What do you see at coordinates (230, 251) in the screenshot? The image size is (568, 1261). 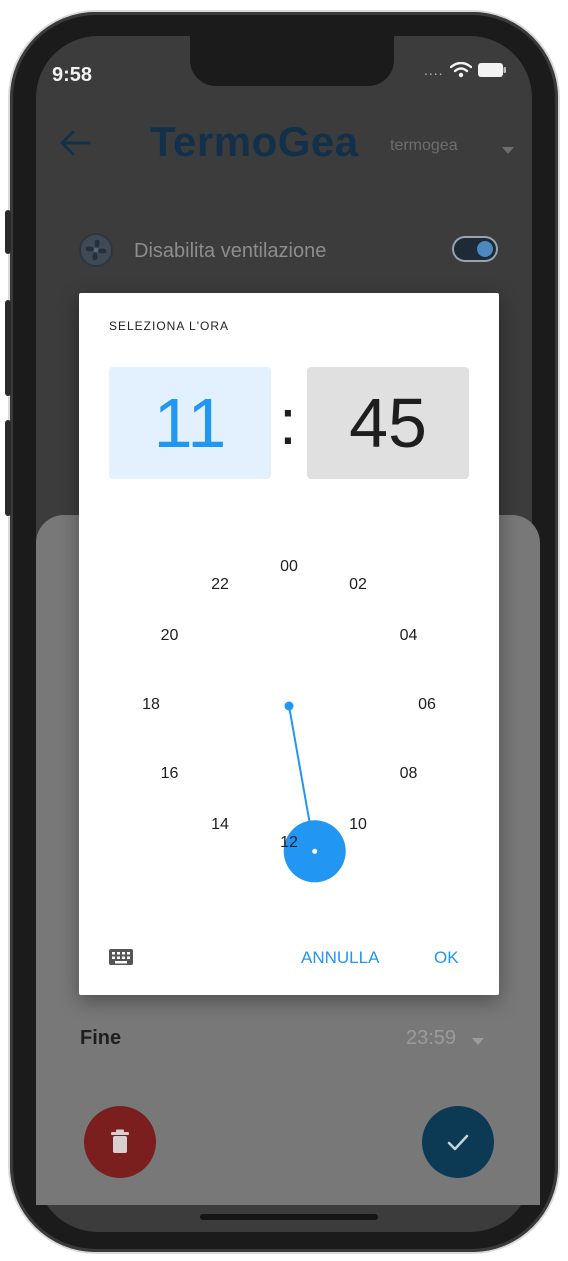 I see `ventilation-label: Disabilita ventilazione` at bounding box center [230, 251].